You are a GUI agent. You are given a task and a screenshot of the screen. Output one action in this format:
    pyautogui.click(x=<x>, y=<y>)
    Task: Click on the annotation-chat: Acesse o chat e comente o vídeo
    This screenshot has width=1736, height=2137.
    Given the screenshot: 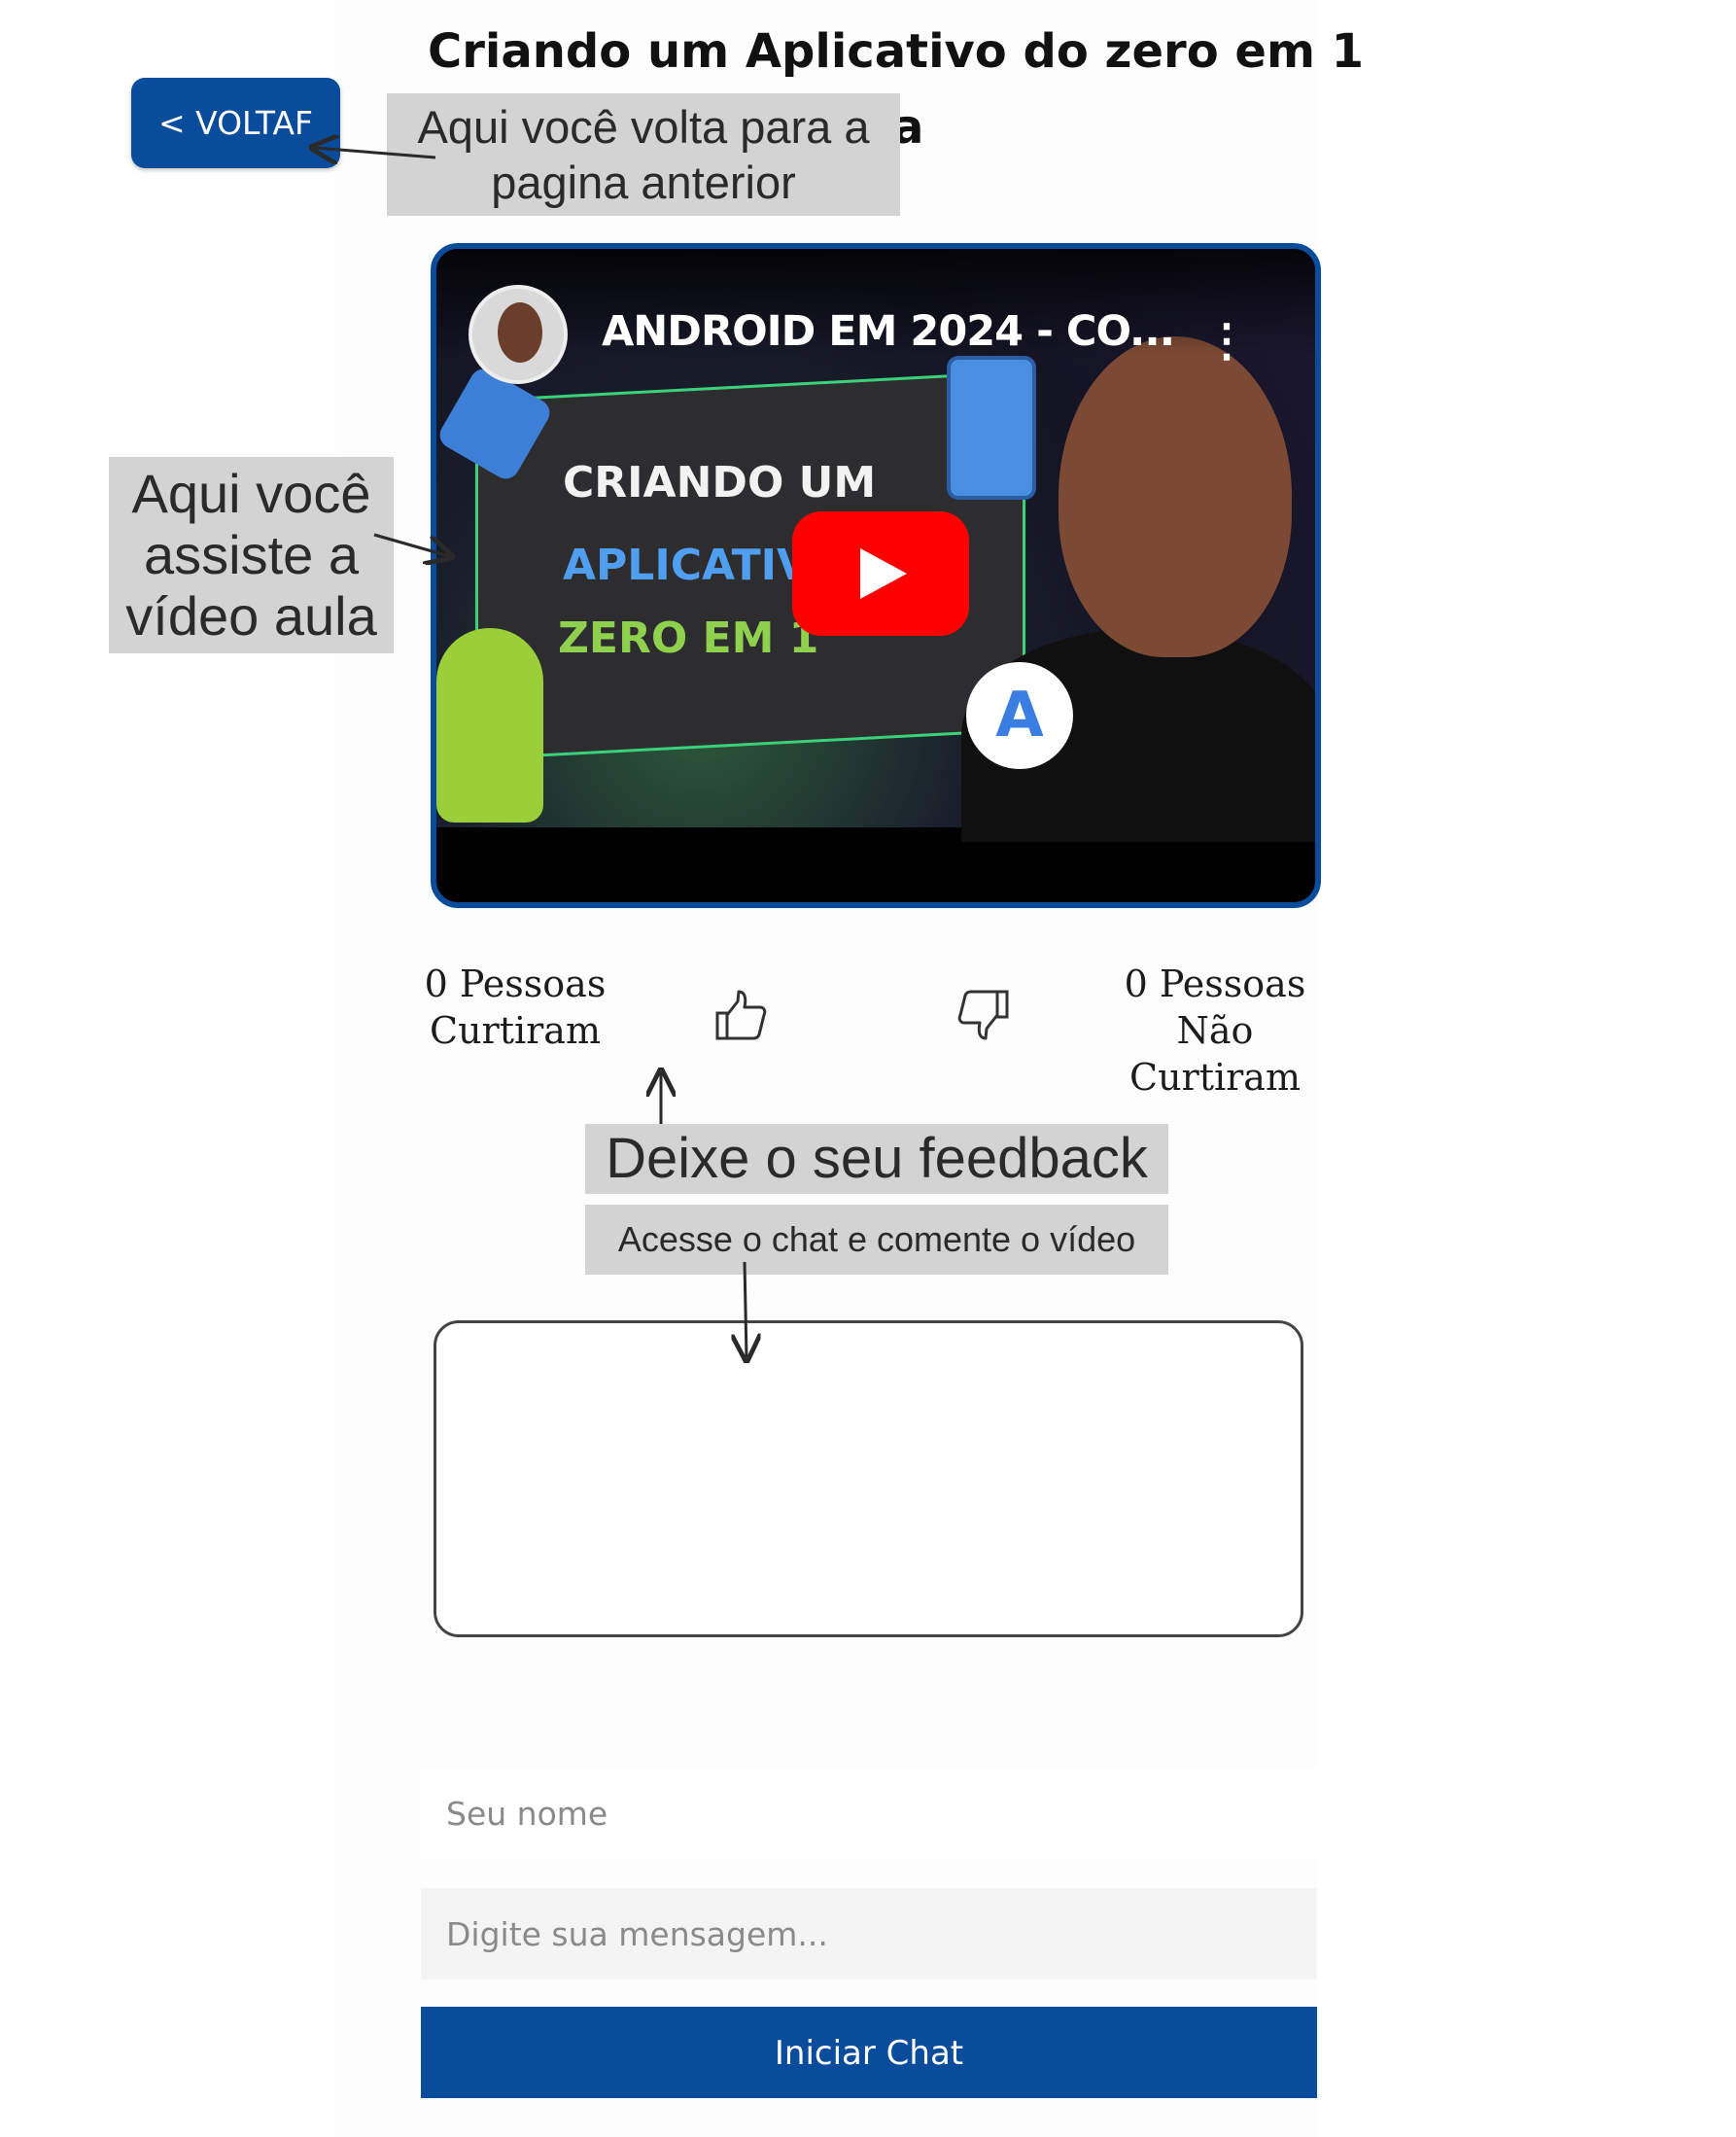 What is the action you would take?
    pyautogui.click(x=877, y=1240)
    